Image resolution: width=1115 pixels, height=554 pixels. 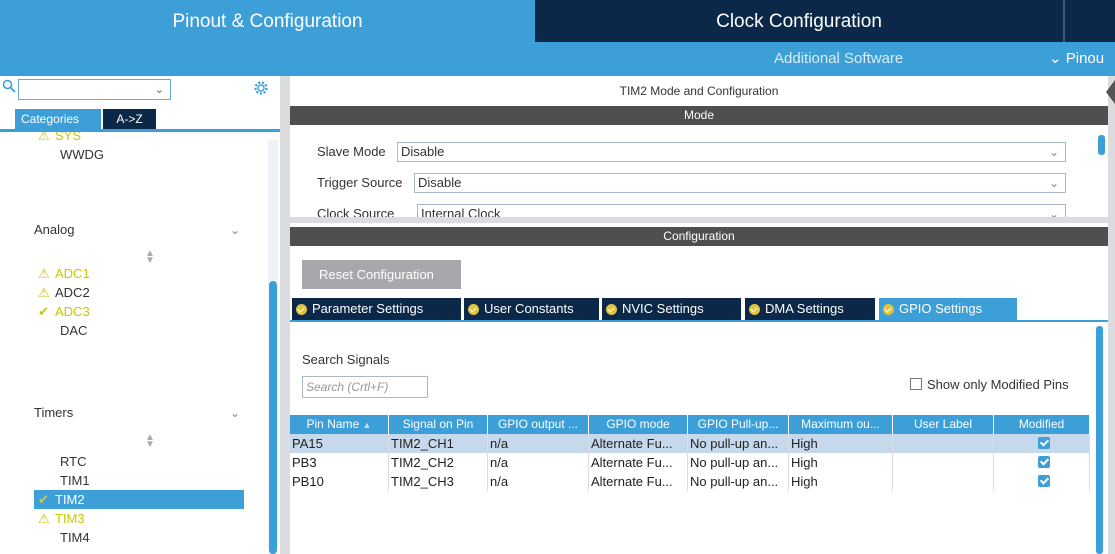 I want to click on left-scrollbar-thumb, so click(x=273, y=417).